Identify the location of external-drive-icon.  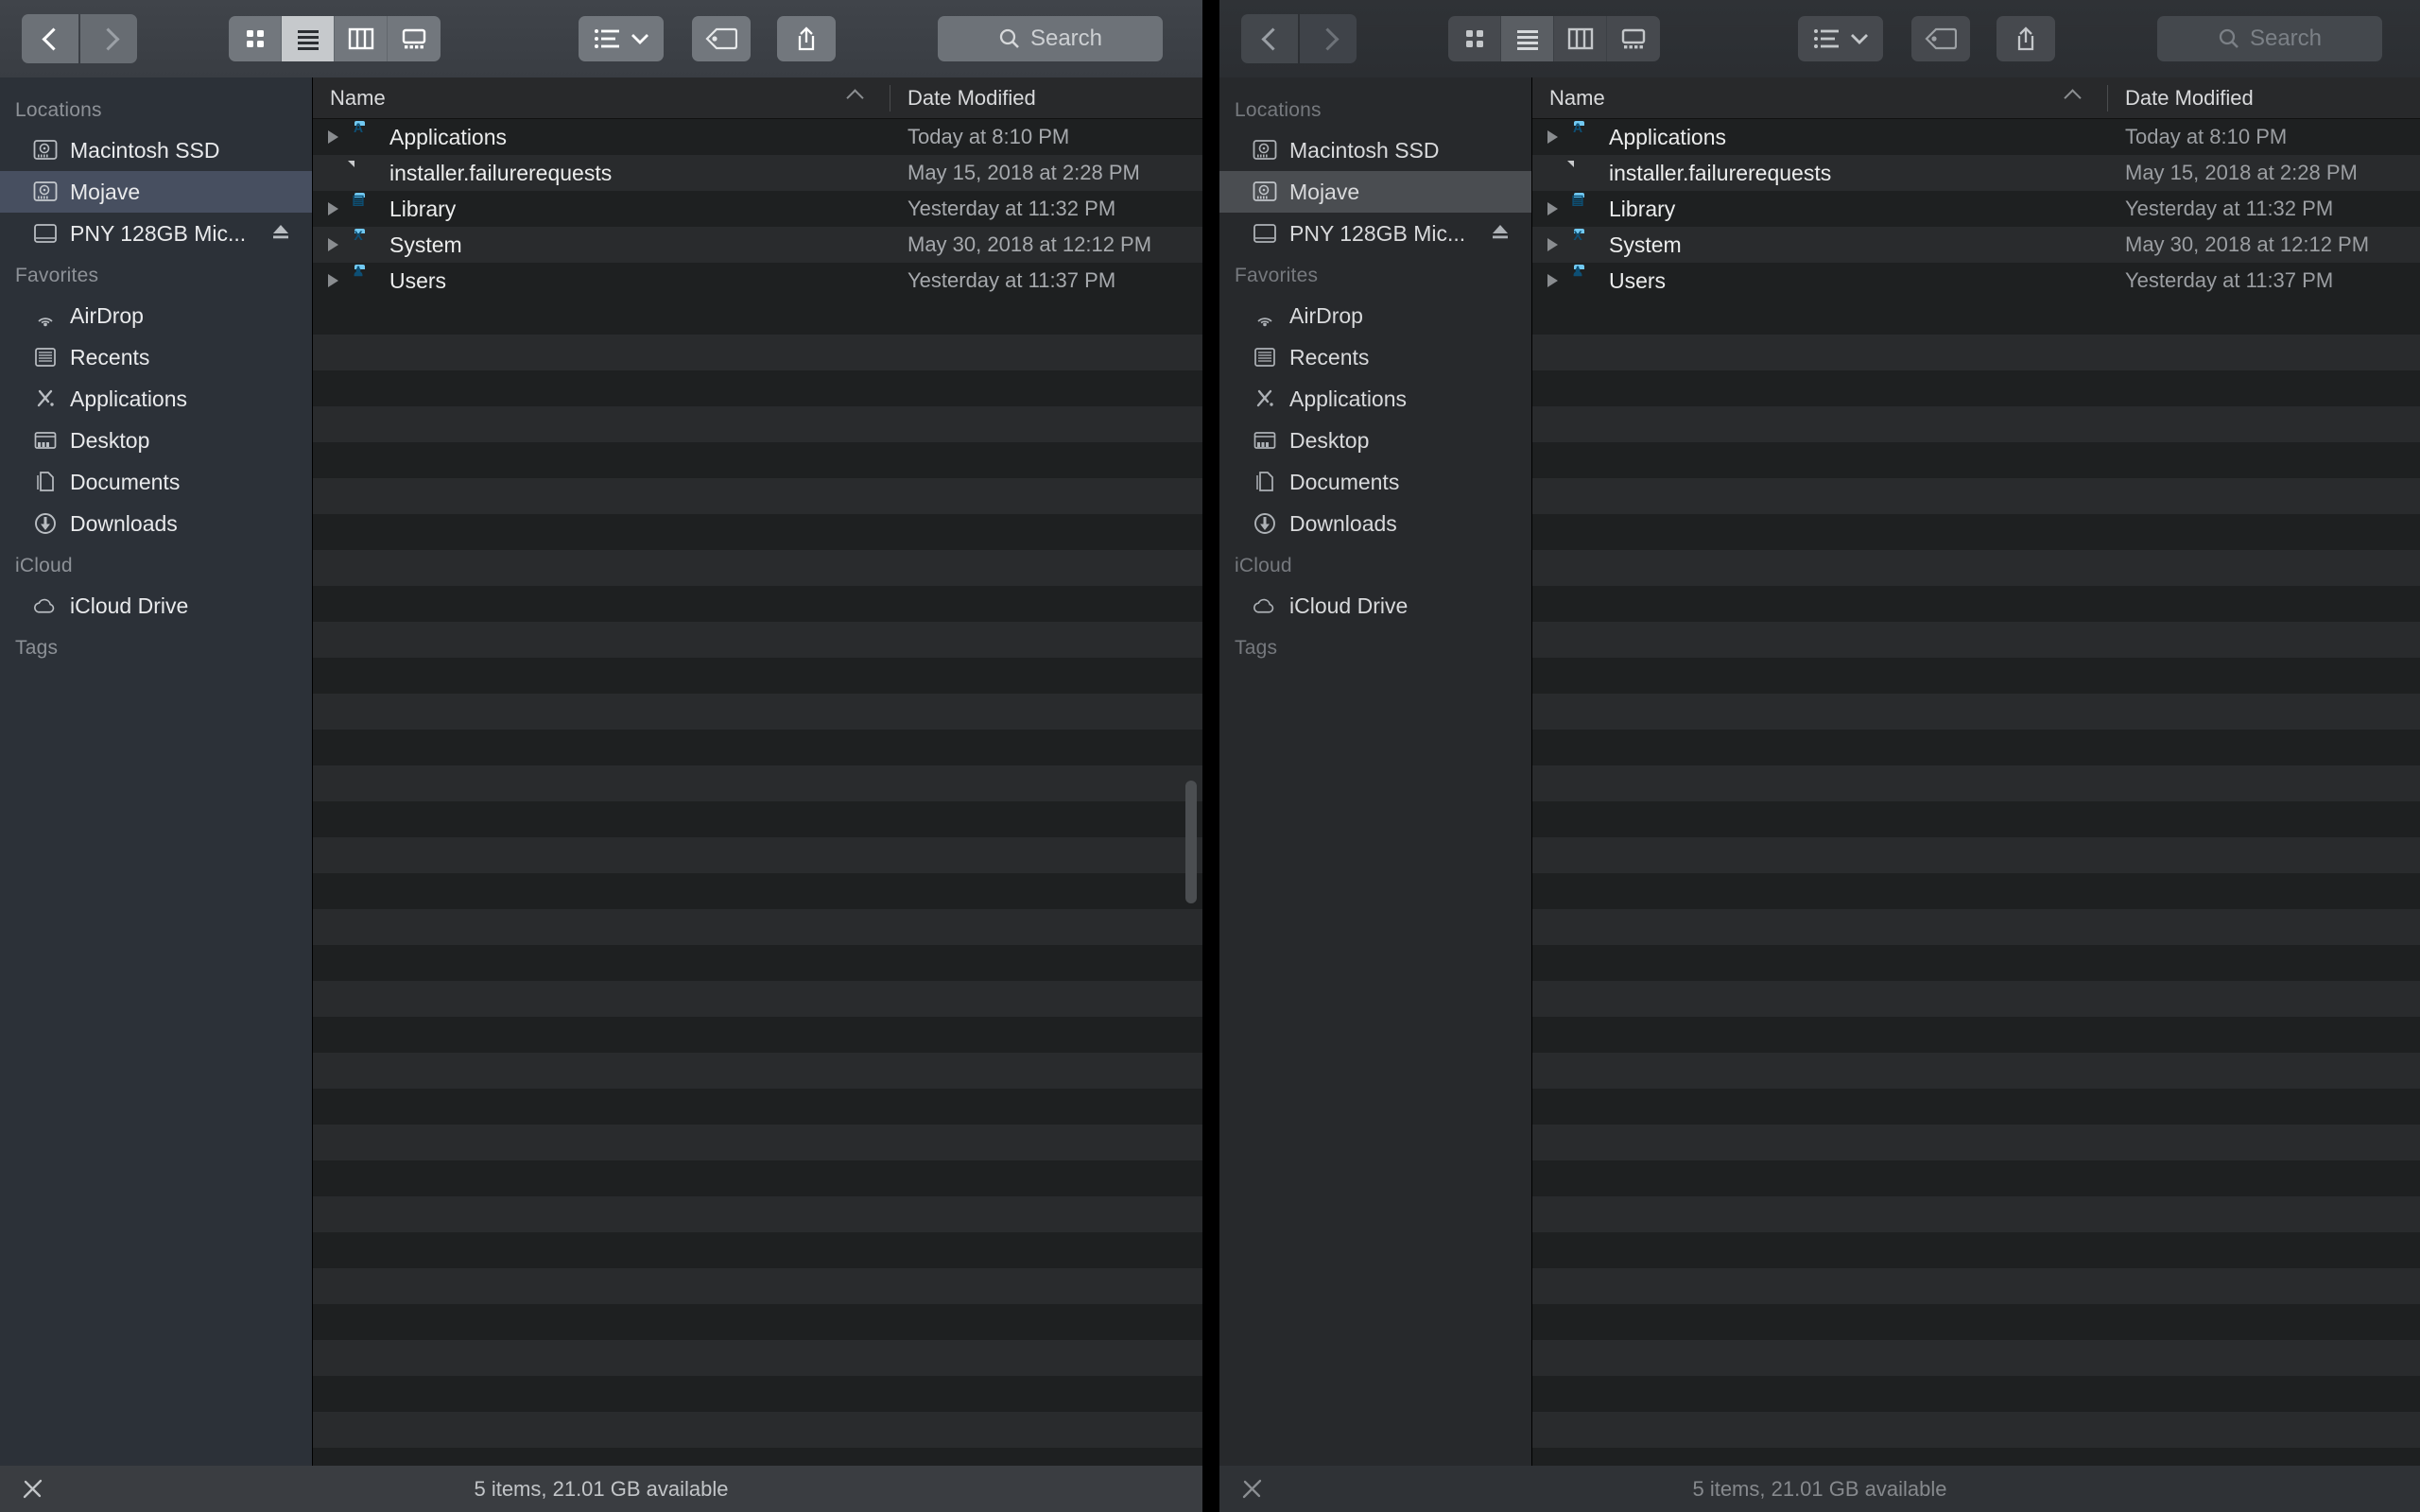
(1264, 234).